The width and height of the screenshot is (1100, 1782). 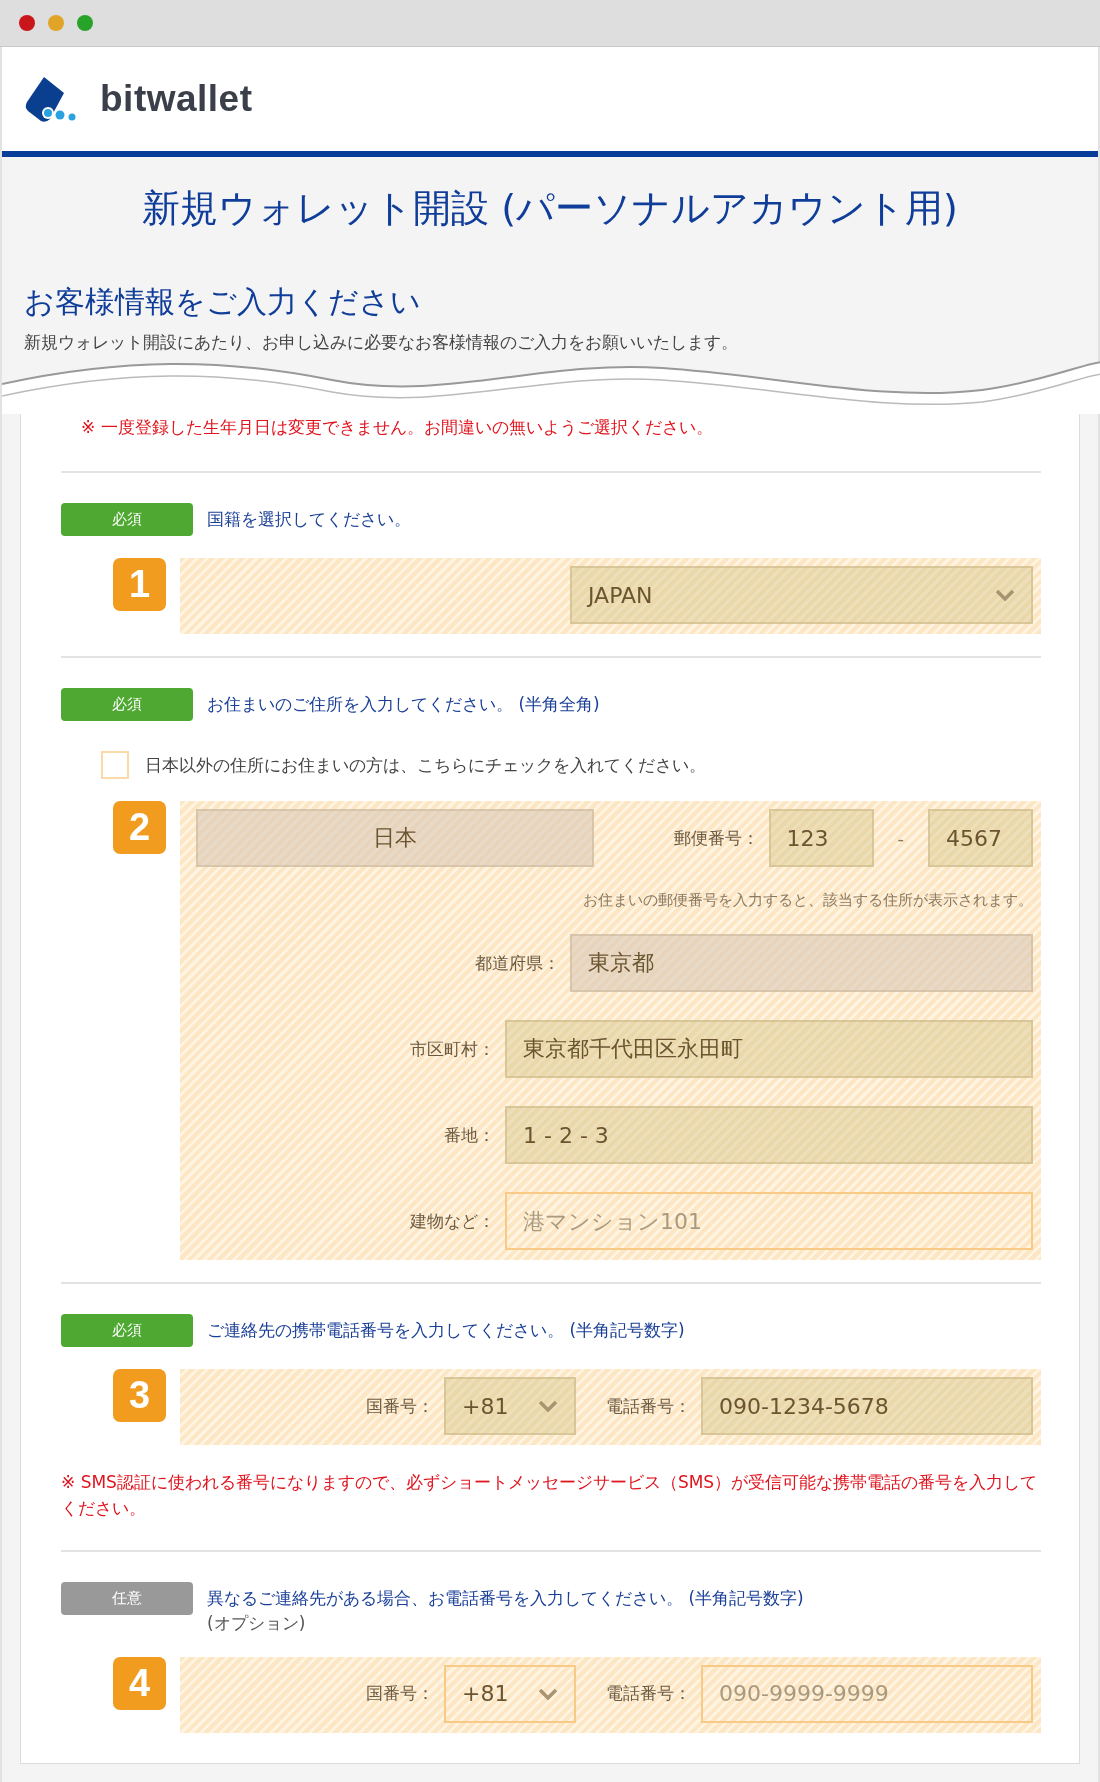 What do you see at coordinates (801, 963) in the screenshot?
I see `text-field: 東京都` at bounding box center [801, 963].